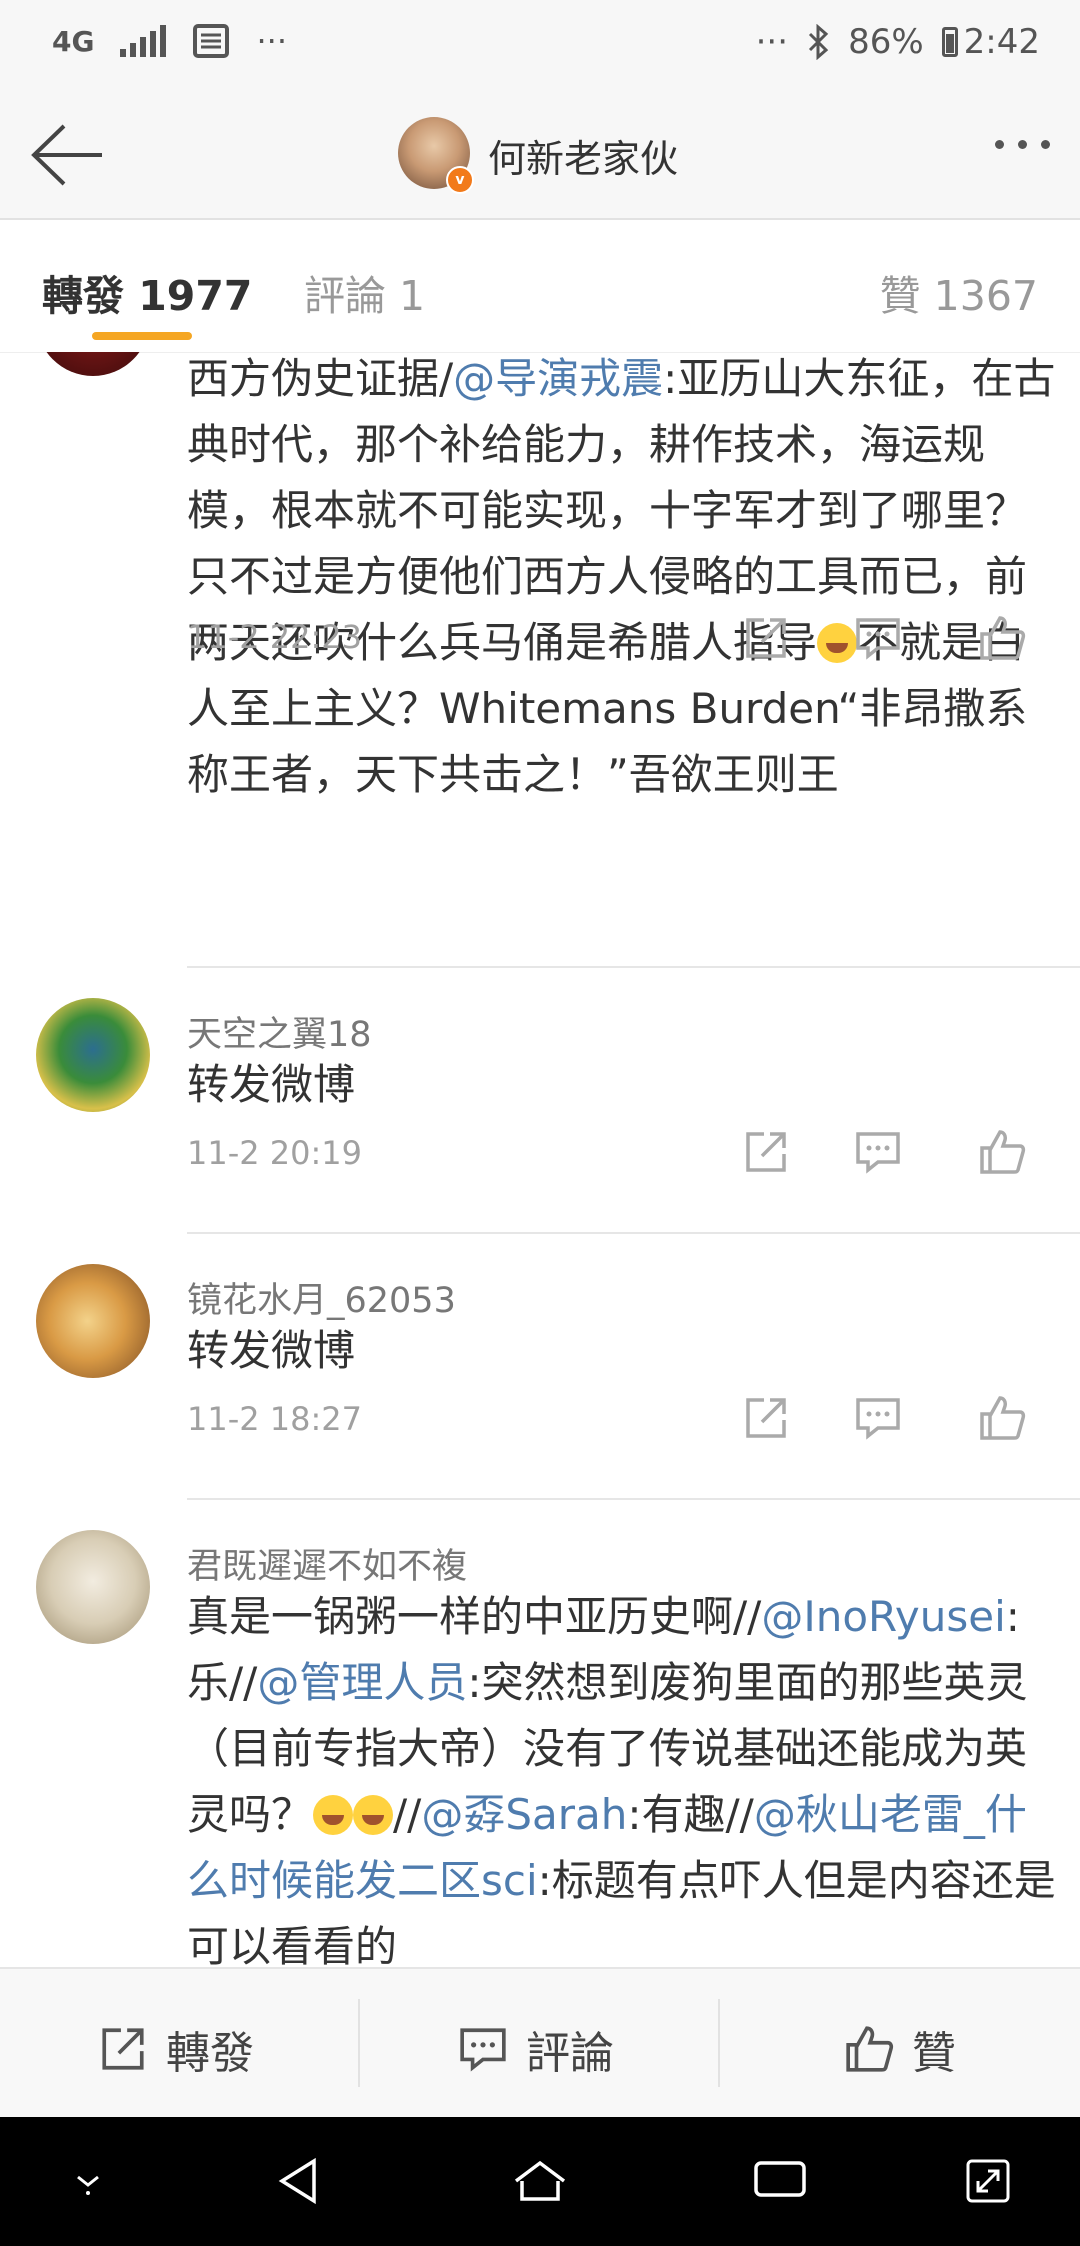  Describe the element at coordinates (819, 42) in the screenshot. I see `bluetooth-icon` at that location.